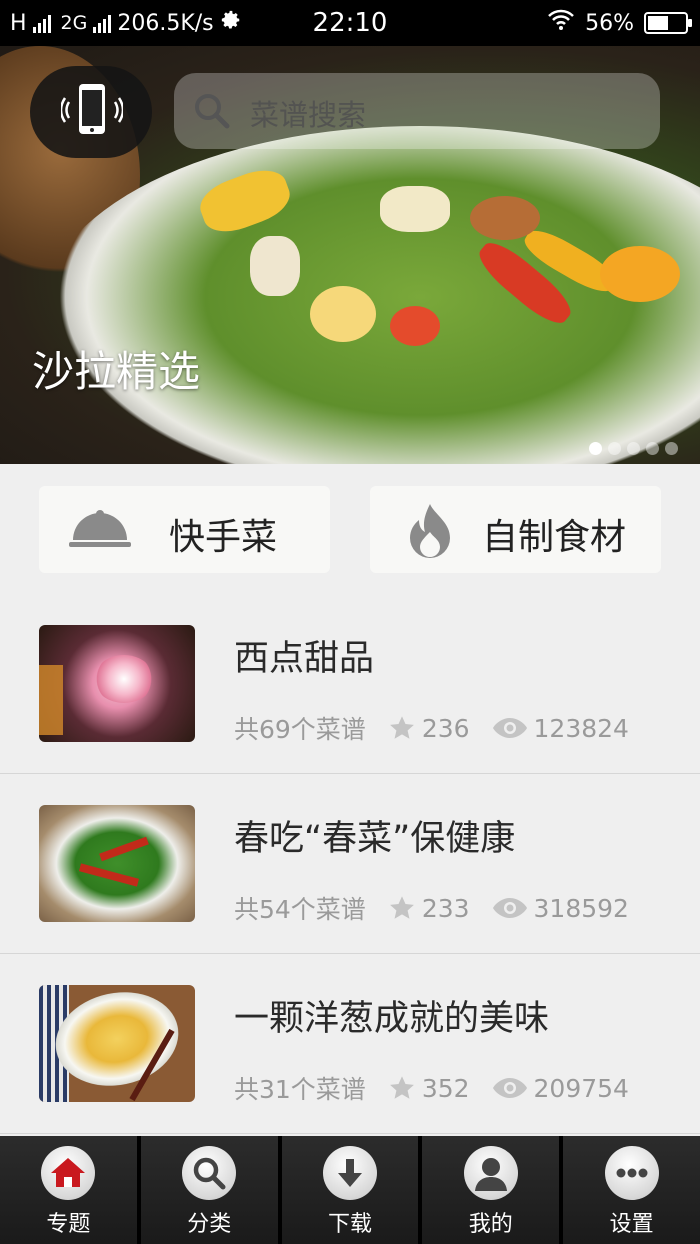 The width and height of the screenshot is (700, 1244). Describe the element at coordinates (430, 531) in the screenshot. I see `flame-icon` at that location.